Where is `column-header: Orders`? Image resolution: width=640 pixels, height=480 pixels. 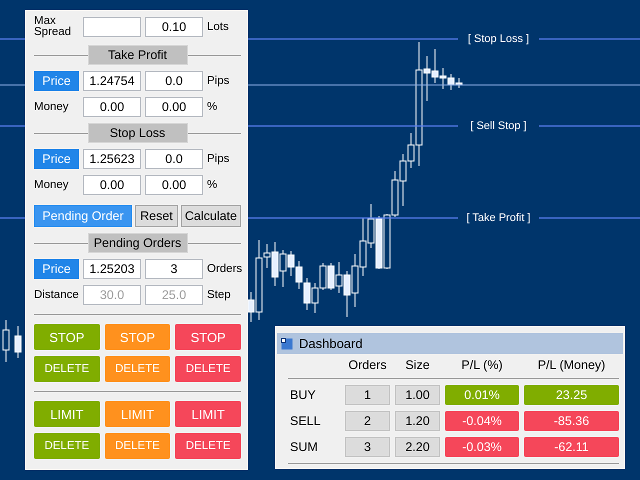 column-header: Orders is located at coordinates (367, 364).